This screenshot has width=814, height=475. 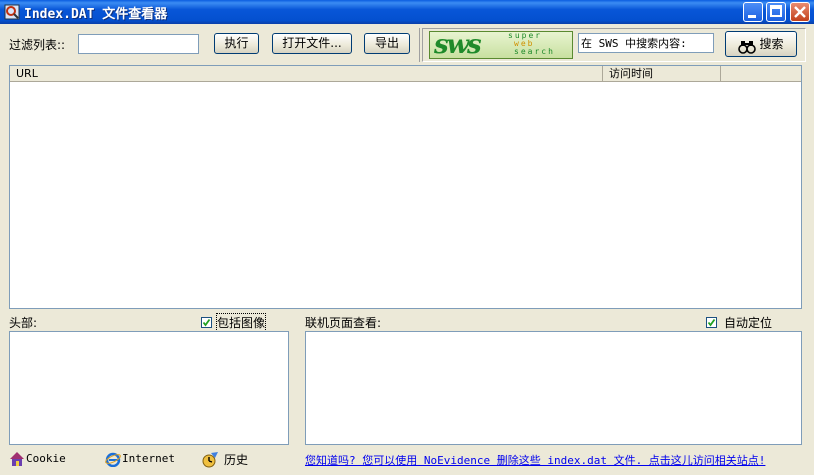 I want to click on column-header-visit-time: 访问时间, so click(x=662, y=74).